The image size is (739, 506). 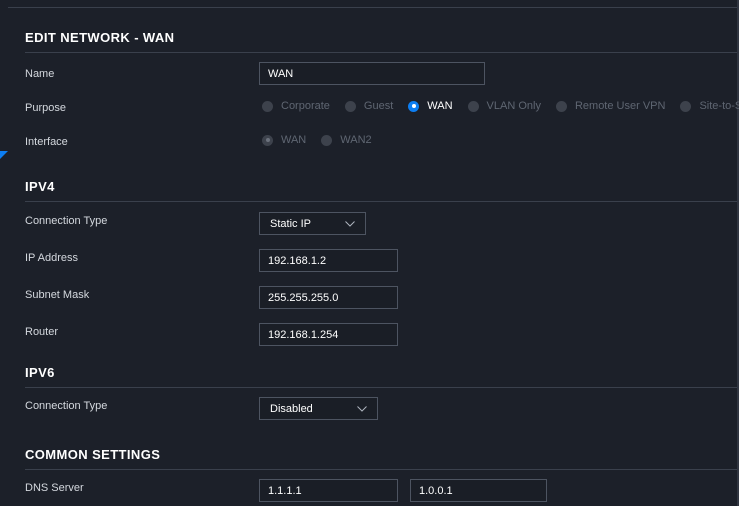 I want to click on section-title-ipv6: IPV6, so click(x=40, y=372).